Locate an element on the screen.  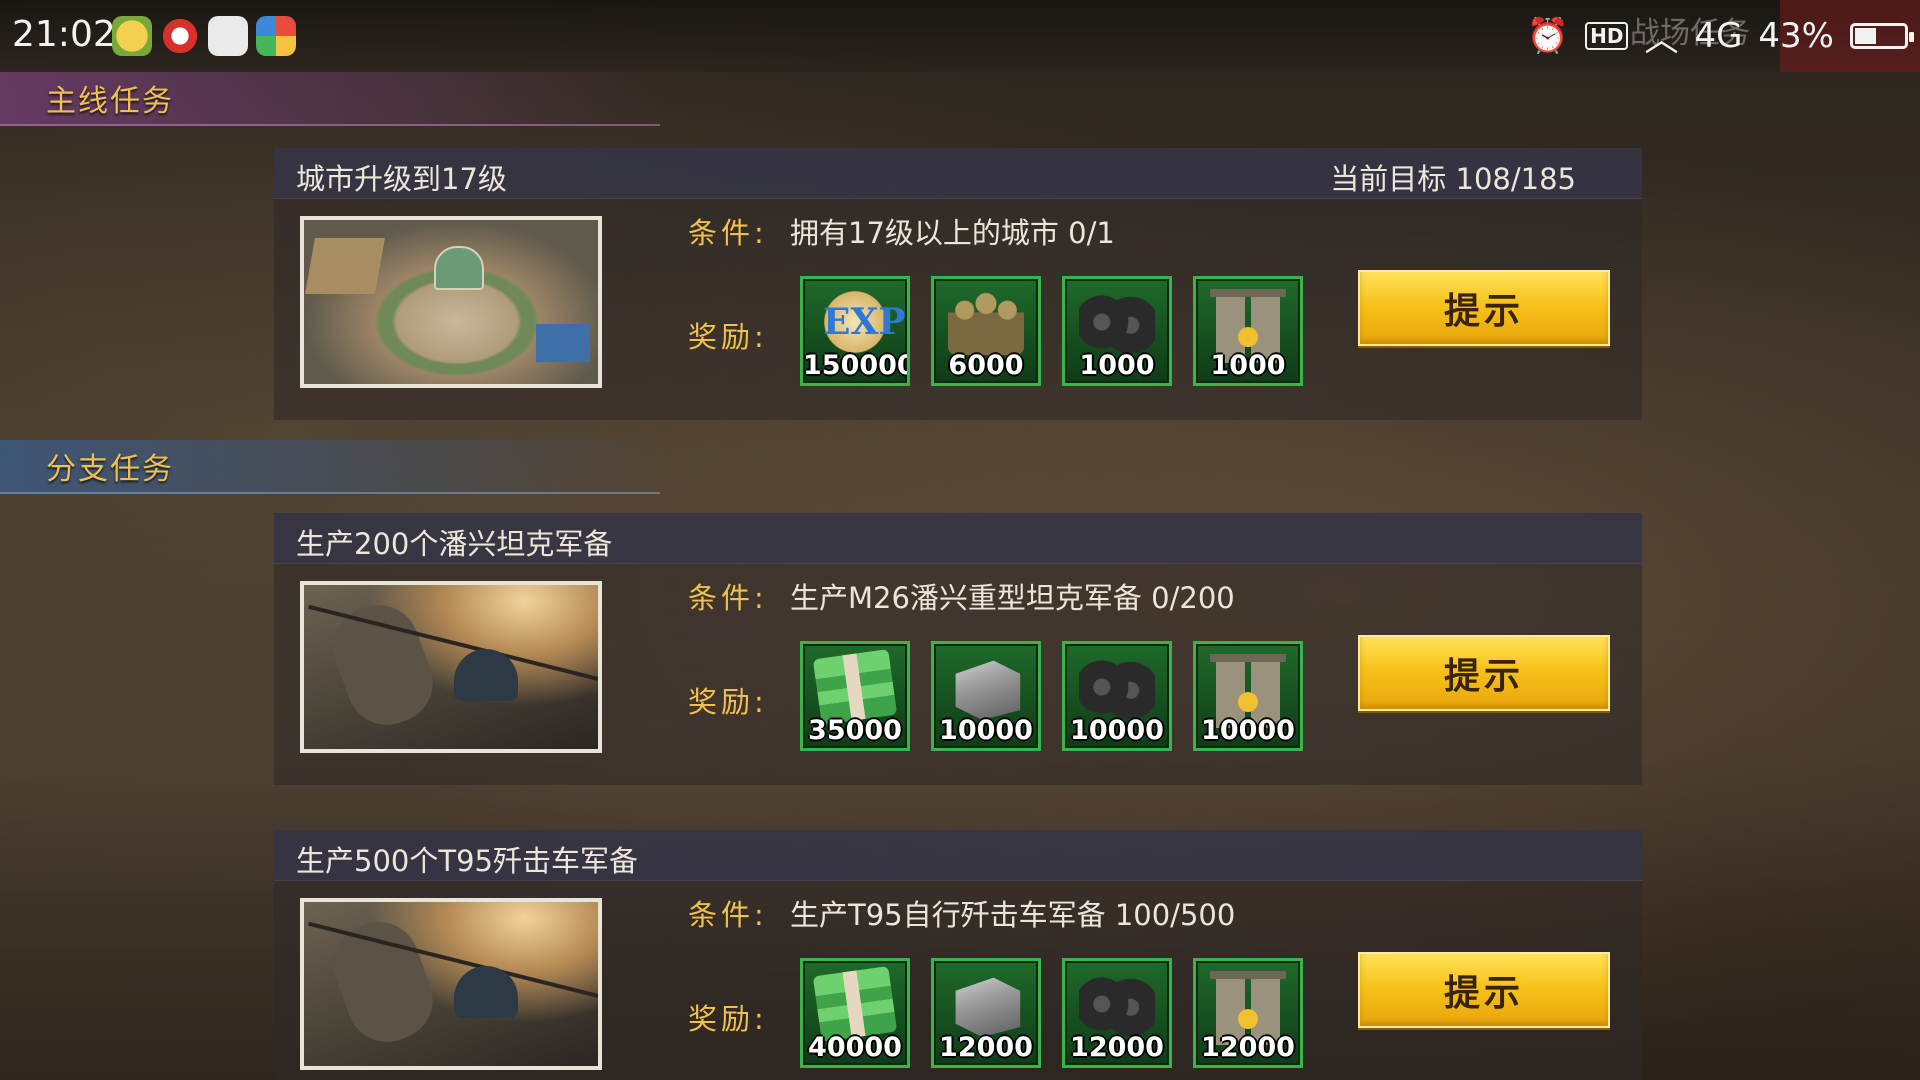
reward-item: EXP 150000 is located at coordinates (855, 331).